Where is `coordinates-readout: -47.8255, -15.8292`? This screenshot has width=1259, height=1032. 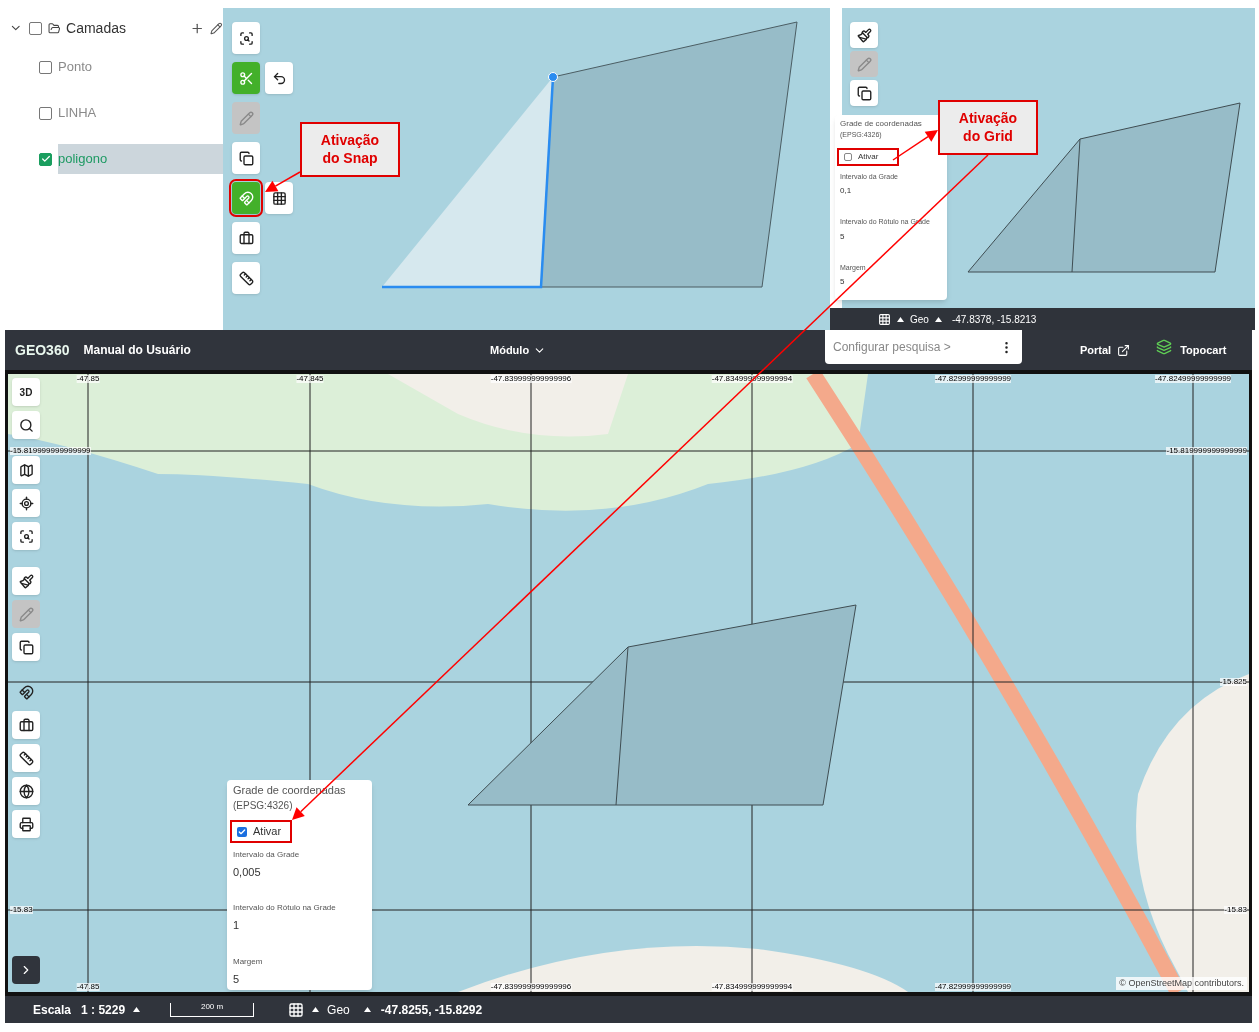
coordinates-readout: -47.8255, -15.8292 is located at coordinates (431, 1010).